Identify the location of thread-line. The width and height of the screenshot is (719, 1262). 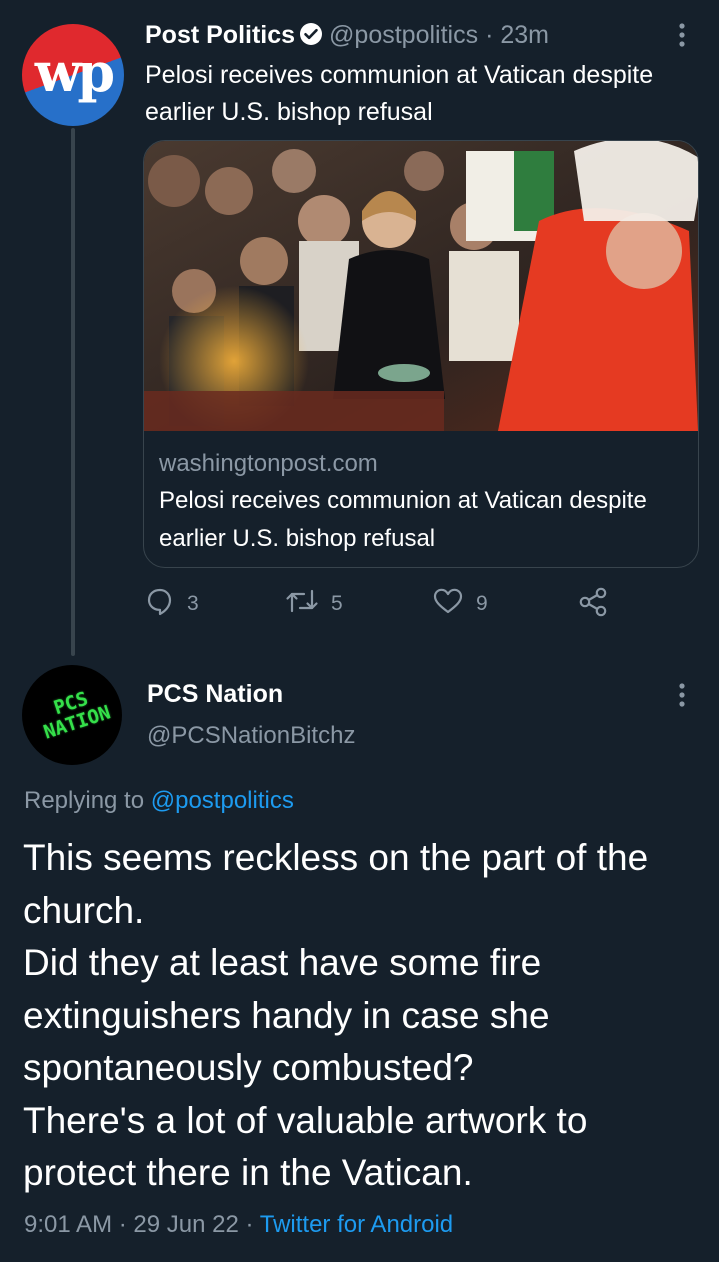
(73, 392).